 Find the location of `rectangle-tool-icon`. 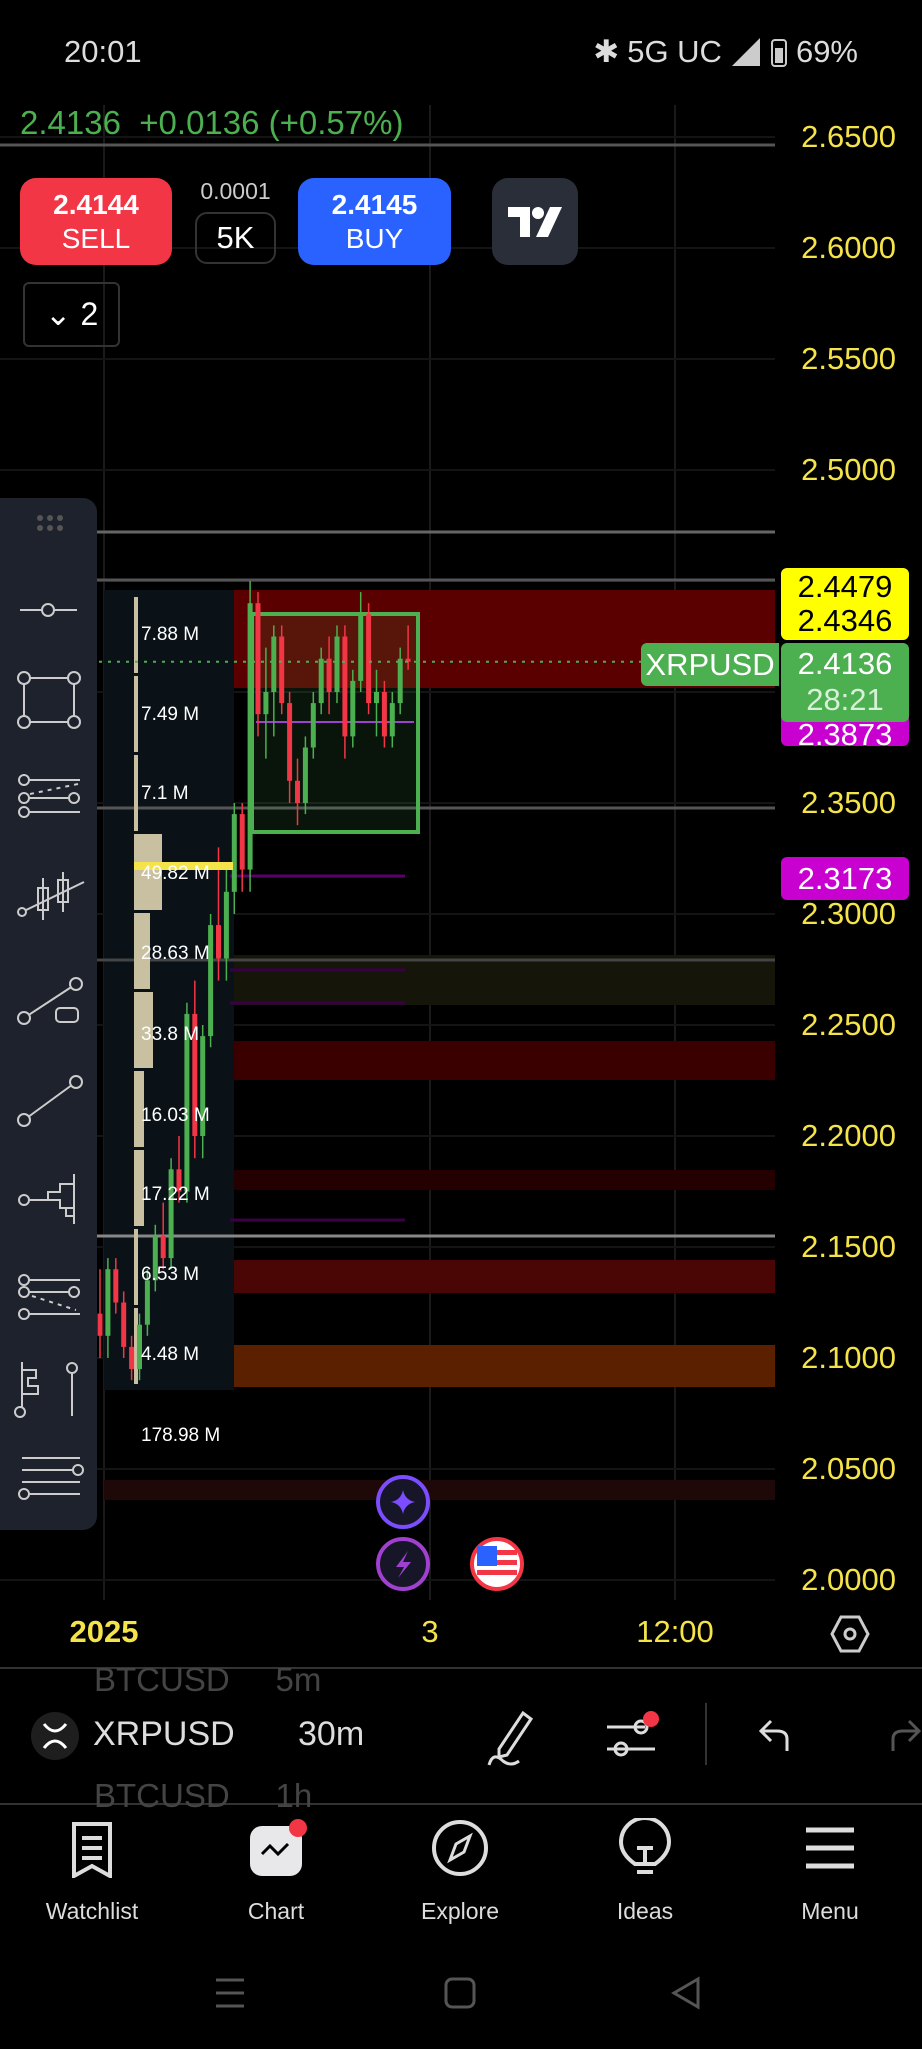

rectangle-tool-icon is located at coordinates (48, 700).